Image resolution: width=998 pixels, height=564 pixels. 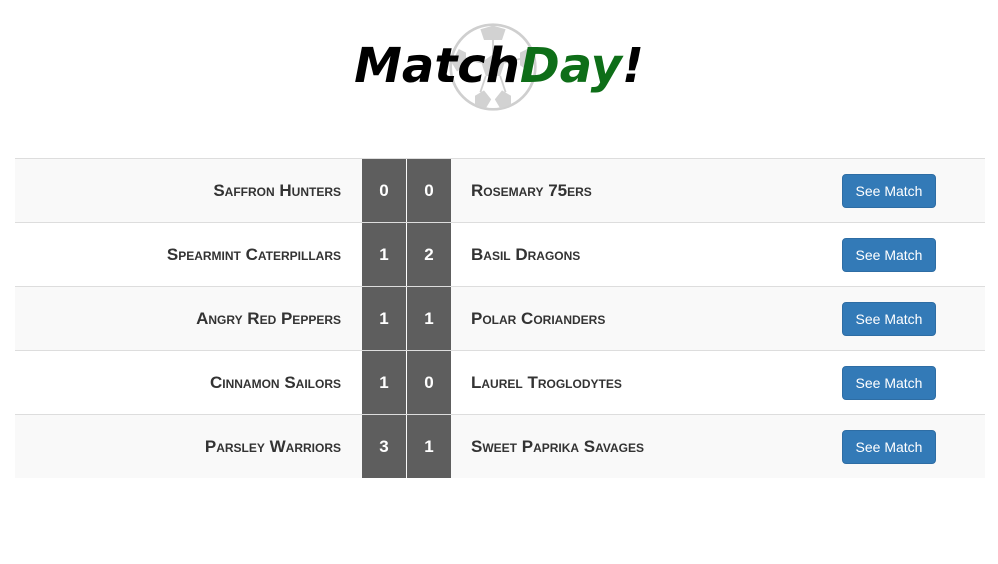 I want to click on home-team-name: Angry Red Peppers, so click(x=268, y=318).